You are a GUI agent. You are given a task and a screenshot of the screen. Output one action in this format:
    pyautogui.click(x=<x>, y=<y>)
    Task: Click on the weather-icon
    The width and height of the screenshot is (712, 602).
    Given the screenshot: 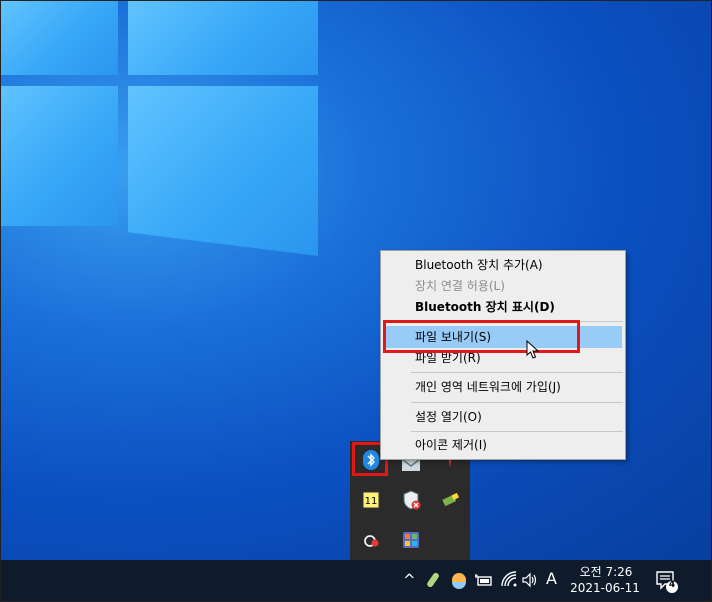 What is the action you would take?
    pyautogui.click(x=459, y=582)
    